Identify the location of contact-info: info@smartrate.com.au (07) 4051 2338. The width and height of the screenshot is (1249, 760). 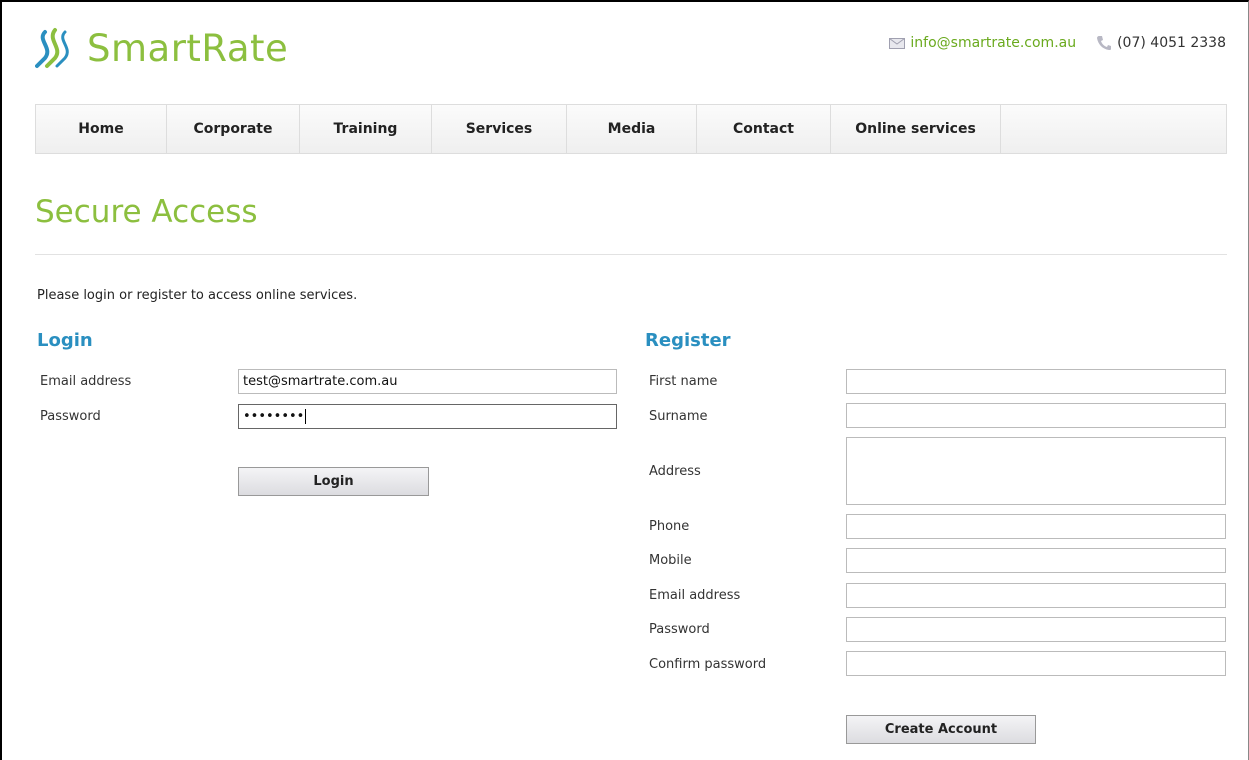
(1047, 43).